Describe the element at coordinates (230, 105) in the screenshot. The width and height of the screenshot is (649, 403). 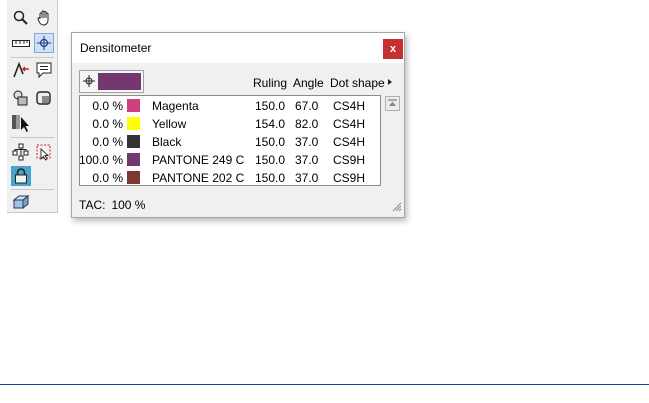
I see `table-row: 0.0 % Magenta 150.0 67.0 CS4H` at that location.